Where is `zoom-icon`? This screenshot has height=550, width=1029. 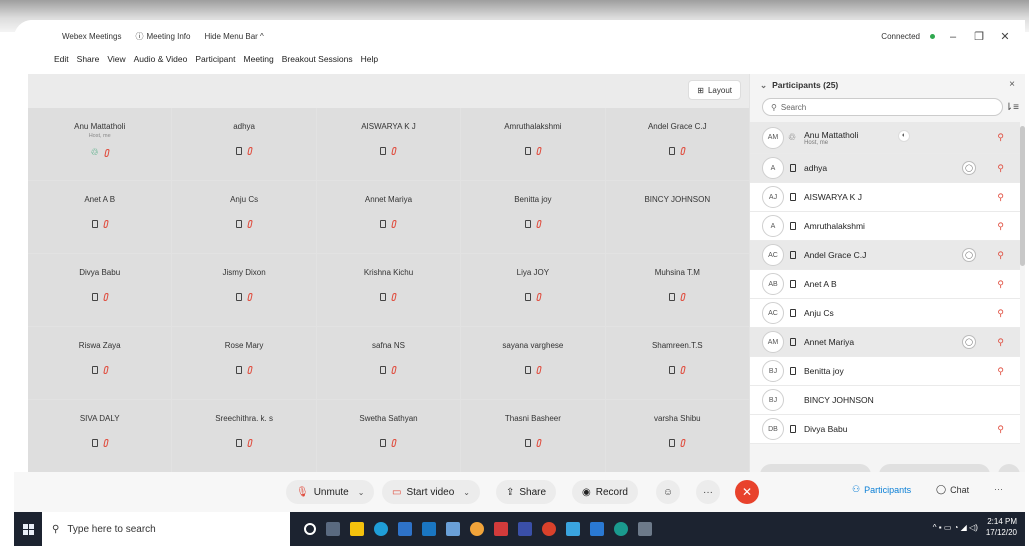
zoom-icon is located at coordinates (597, 529).